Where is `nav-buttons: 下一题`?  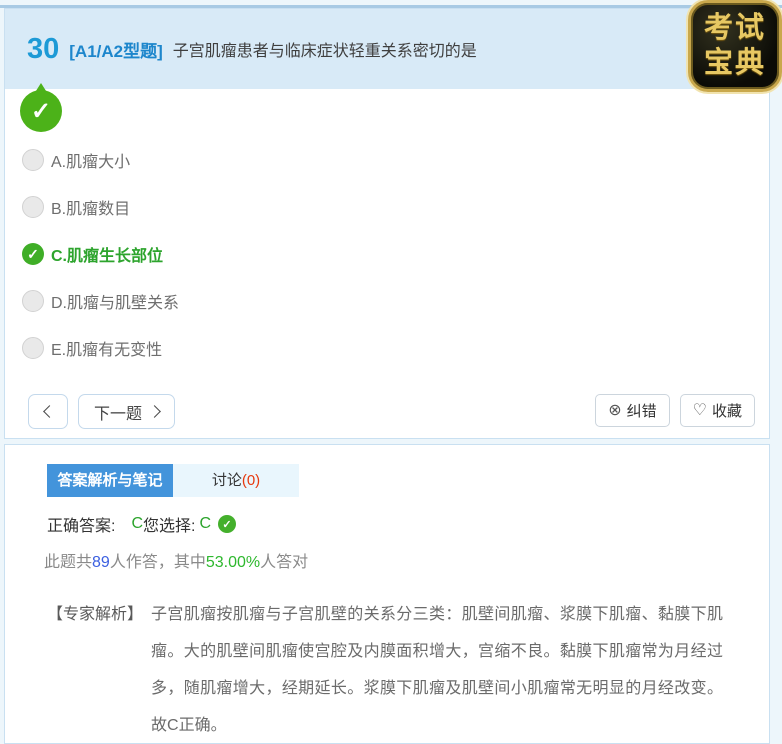 nav-buttons: 下一题 is located at coordinates (102, 411).